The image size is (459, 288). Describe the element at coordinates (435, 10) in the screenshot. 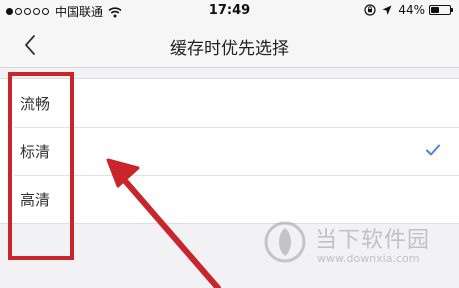

I see `battery-fill` at that location.